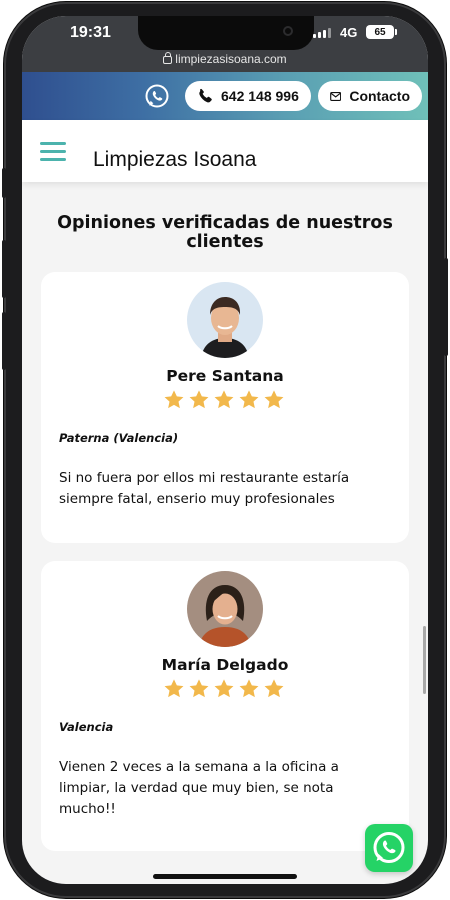  What do you see at coordinates (225, 376) in the screenshot?
I see `reviewer-name: Pere Santana` at bounding box center [225, 376].